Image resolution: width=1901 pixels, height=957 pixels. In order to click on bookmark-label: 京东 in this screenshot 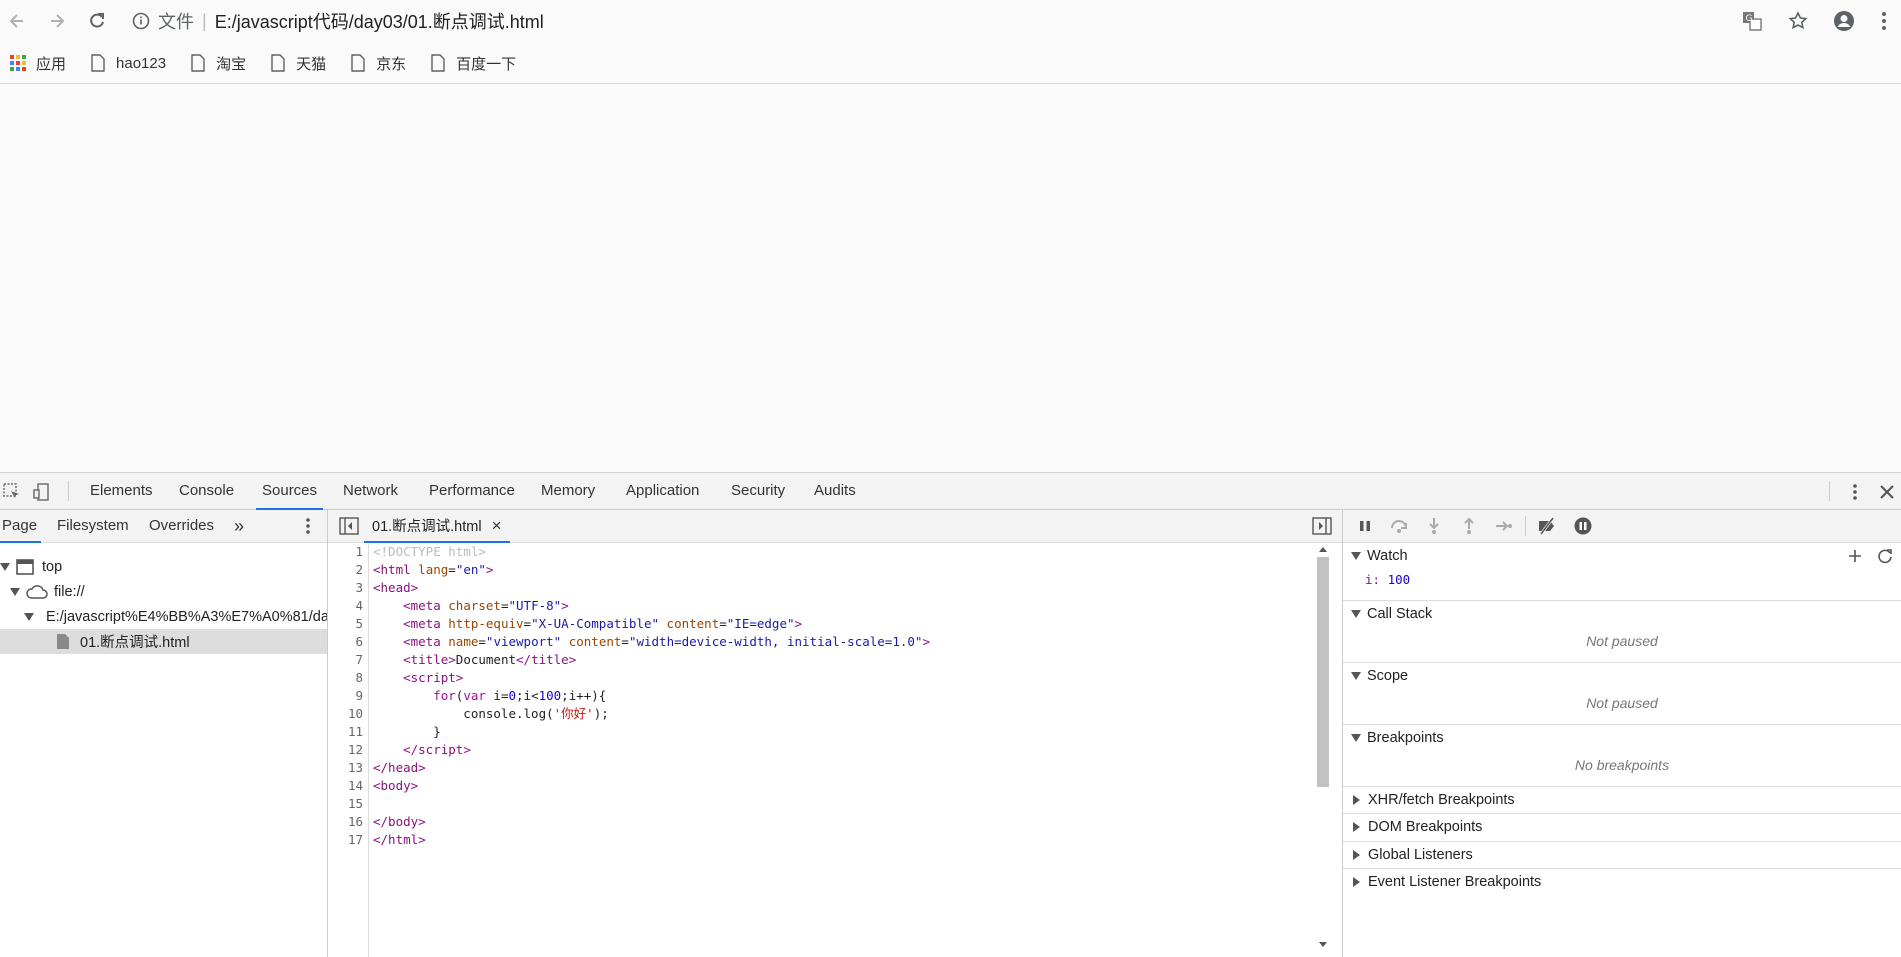, I will do `click(391, 64)`.